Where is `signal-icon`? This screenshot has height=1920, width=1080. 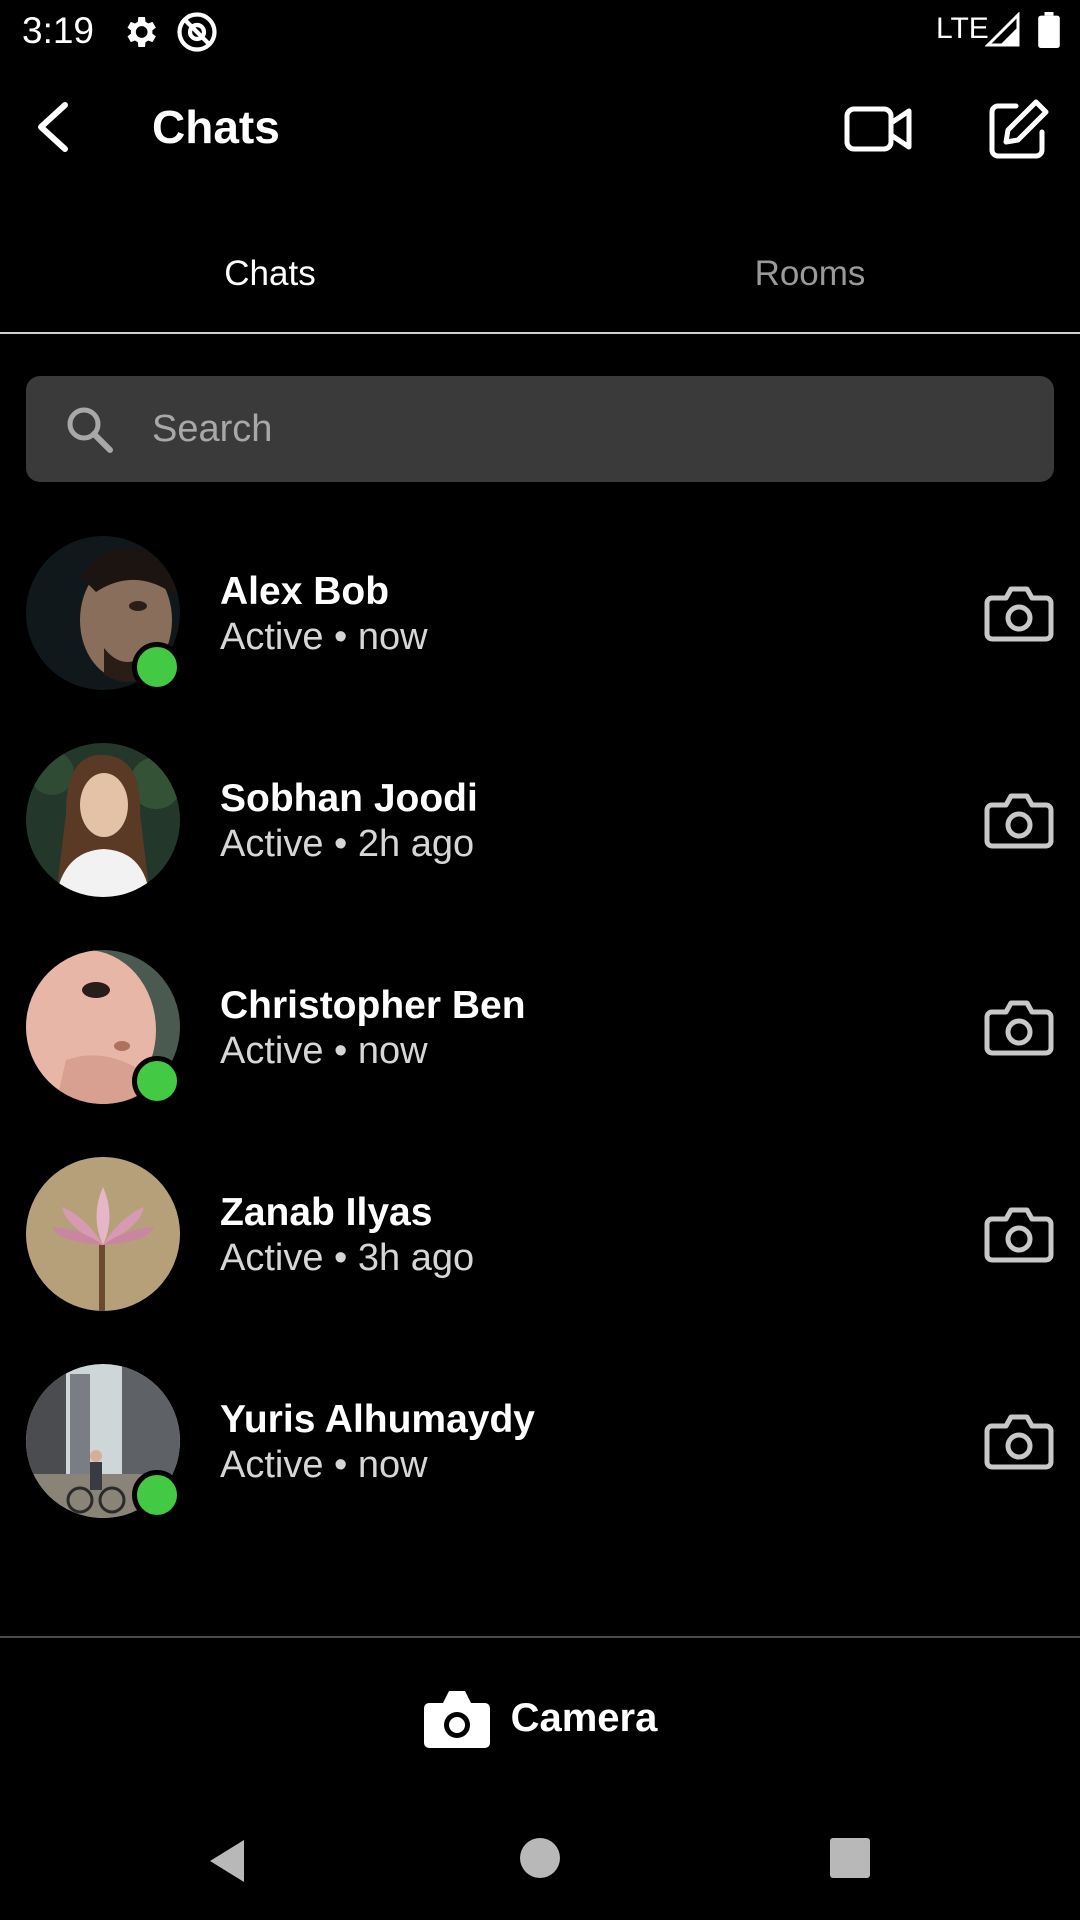 signal-icon is located at coordinates (1002, 29).